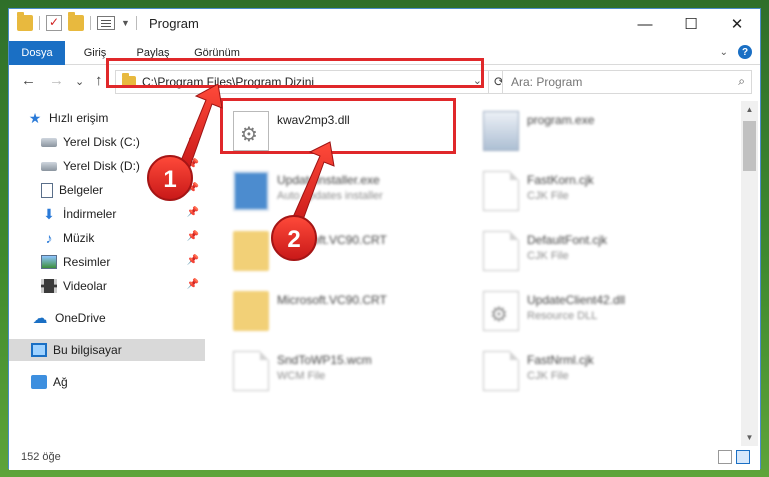 The width and height of the screenshot is (769, 477). Describe the element at coordinates (87, 262) in the screenshot. I see `sidebar-item-label: Resimler` at that location.